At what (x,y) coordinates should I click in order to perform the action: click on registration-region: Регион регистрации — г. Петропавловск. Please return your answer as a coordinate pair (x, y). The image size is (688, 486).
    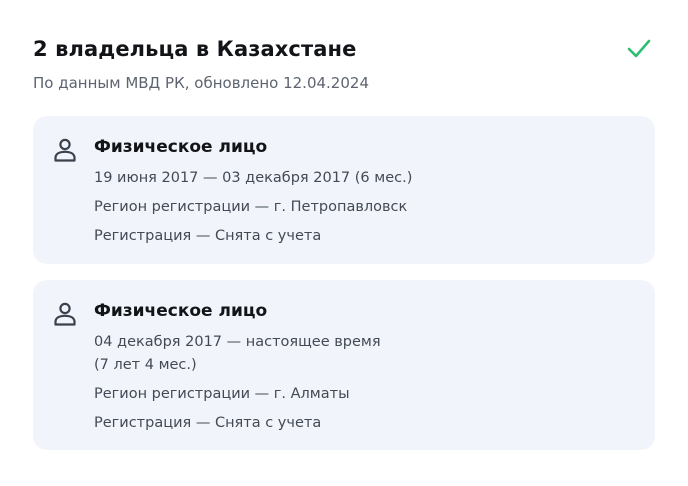
    Looking at the image, I should click on (251, 207).